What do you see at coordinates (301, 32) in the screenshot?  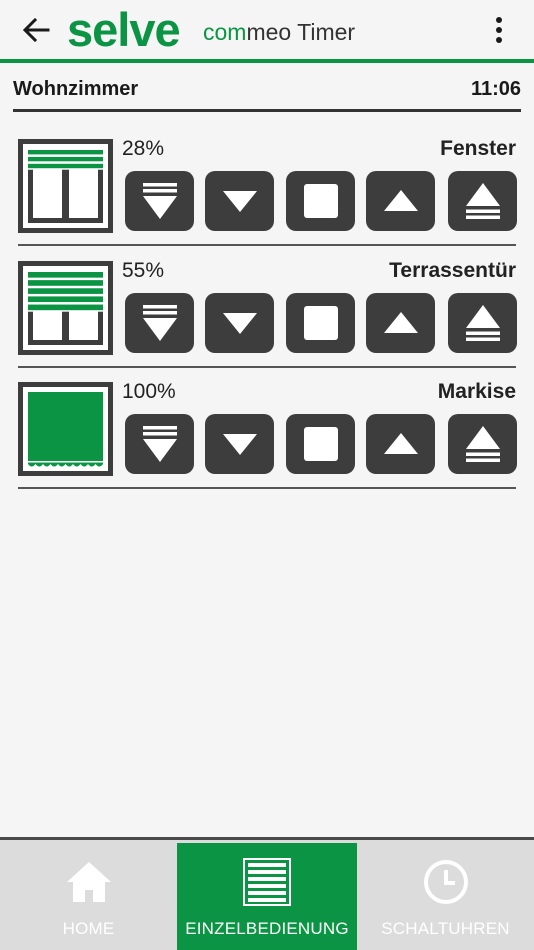 I see `app-name-rest: meo Timer` at bounding box center [301, 32].